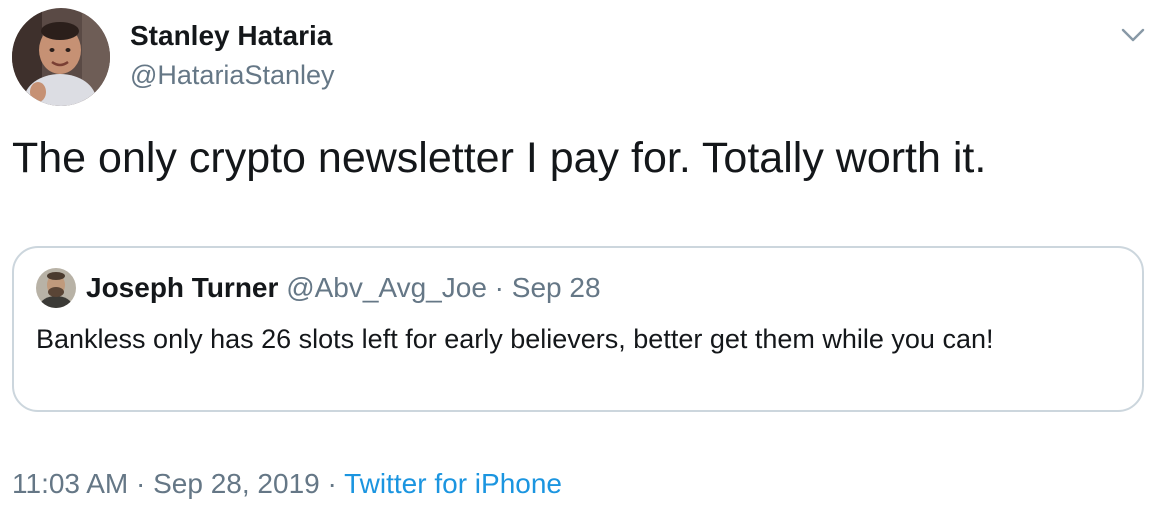  I want to click on author-avatar, so click(61, 57).